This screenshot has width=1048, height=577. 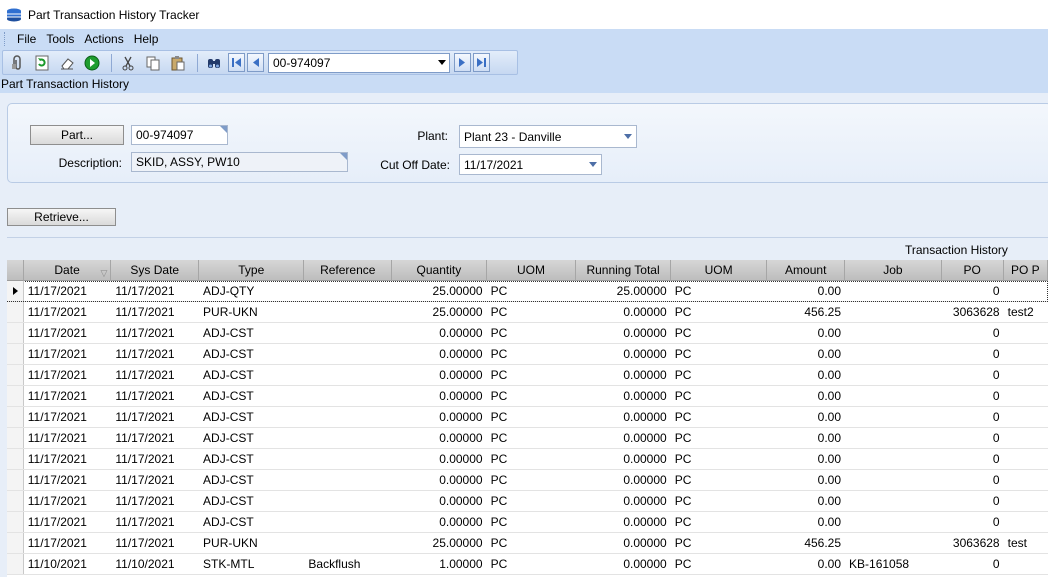 What do you see at coordinates (92, 63) in the screenshot?
I see `go-button` at bounding box center [92, 63].